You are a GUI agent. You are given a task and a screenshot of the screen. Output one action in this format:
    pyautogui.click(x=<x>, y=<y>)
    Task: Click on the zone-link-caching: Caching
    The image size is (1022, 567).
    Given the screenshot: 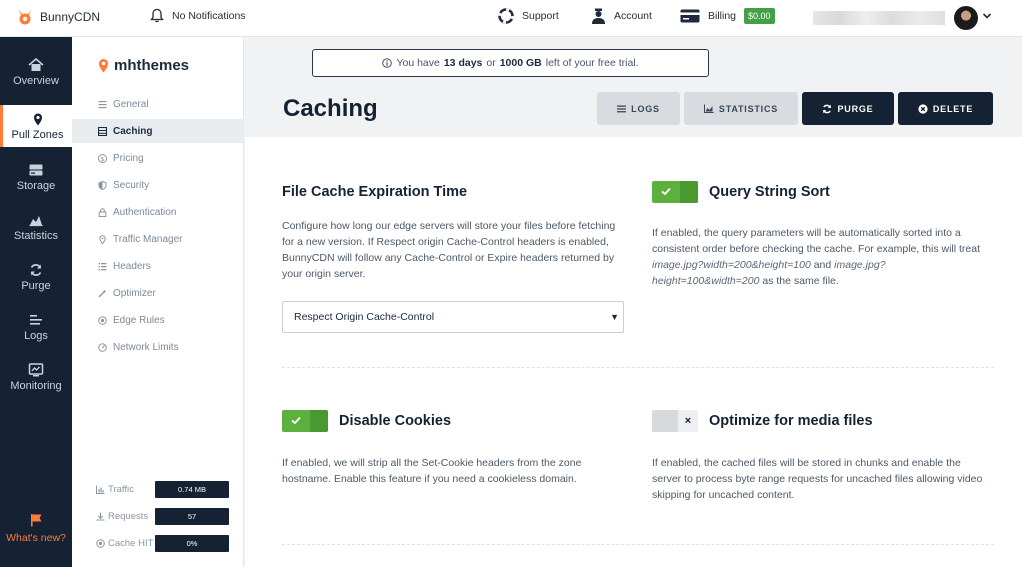 What is the action you would take?
    pyautogui.click(x=158, y=131)
    